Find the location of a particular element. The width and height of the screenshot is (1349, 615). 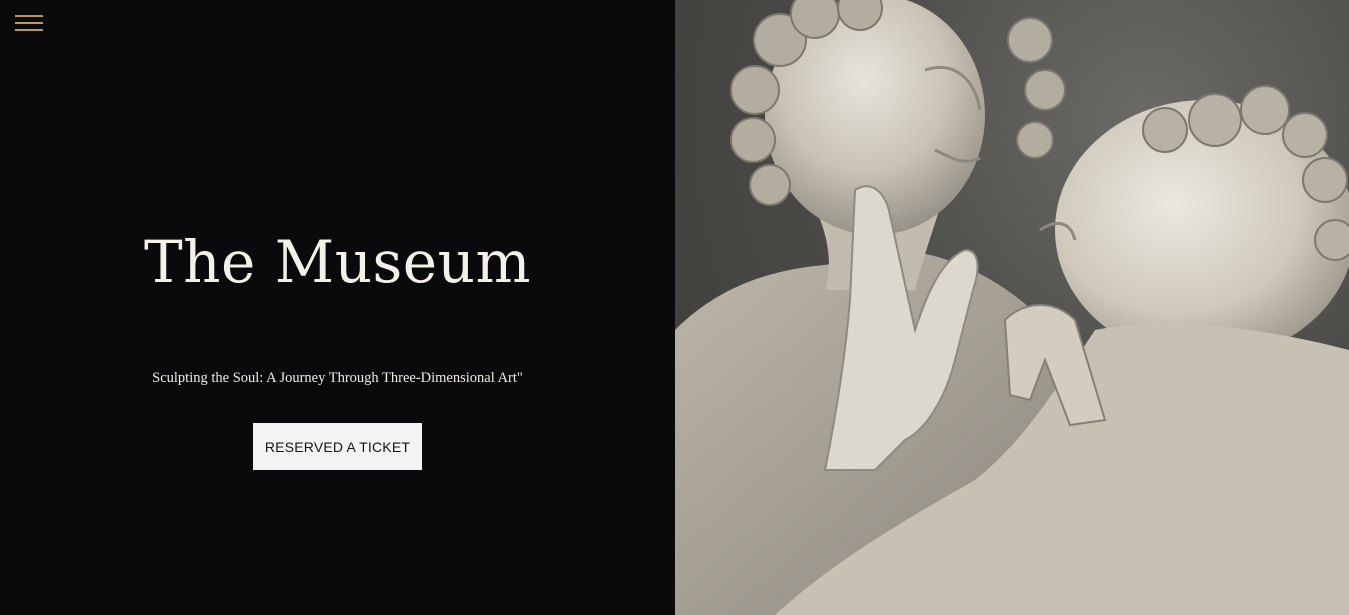

hamburger-menu-icon is located at coordinates (29, 23).